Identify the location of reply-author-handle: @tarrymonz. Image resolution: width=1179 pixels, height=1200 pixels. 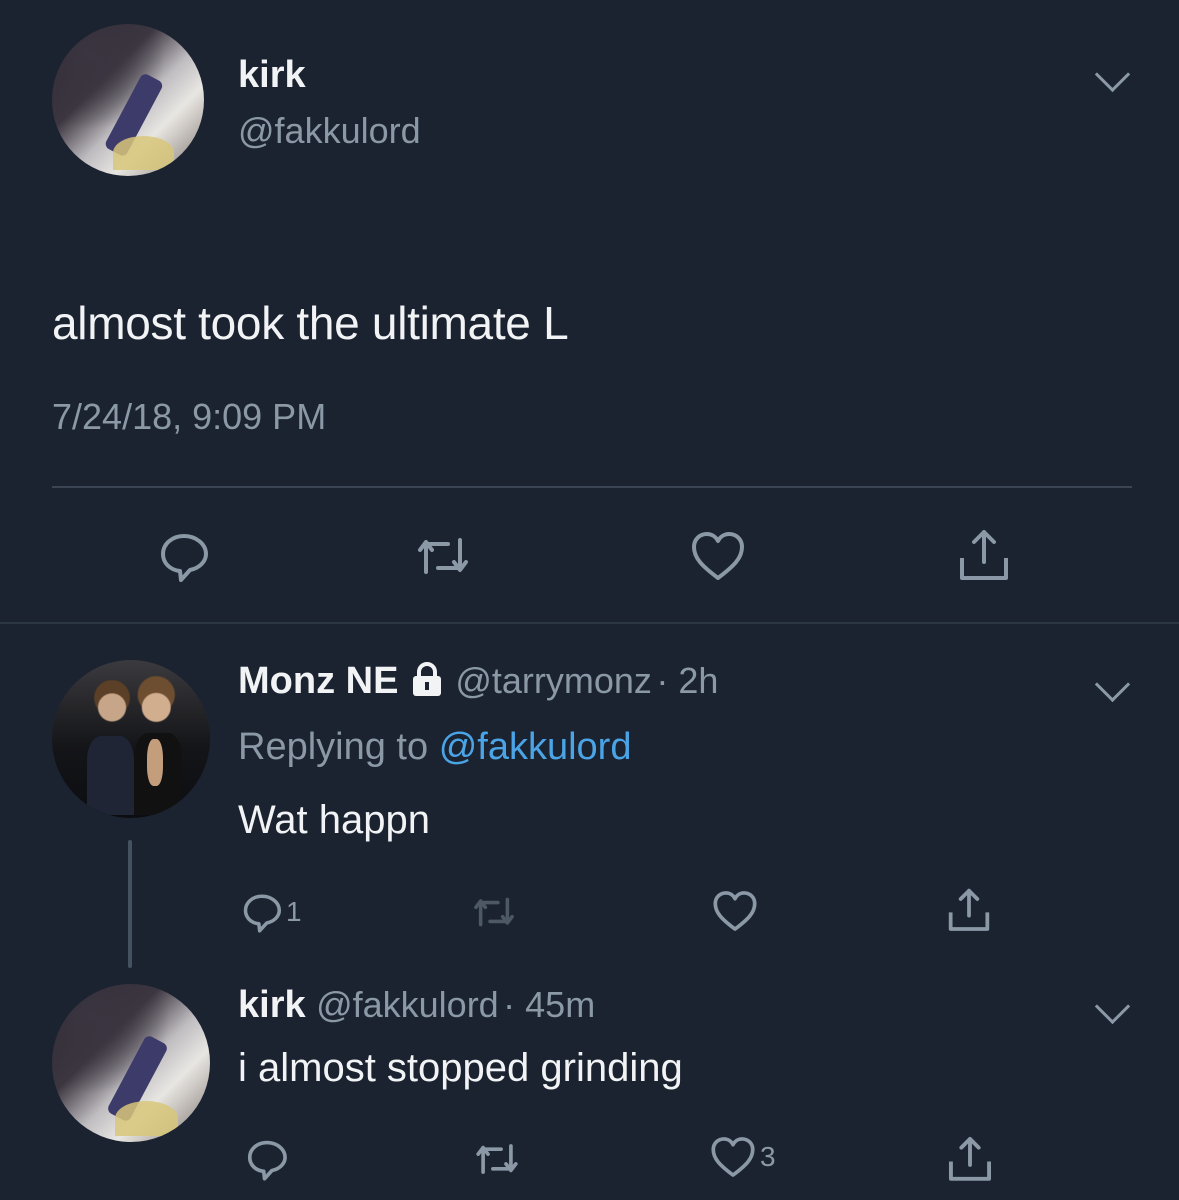
(553, 680).